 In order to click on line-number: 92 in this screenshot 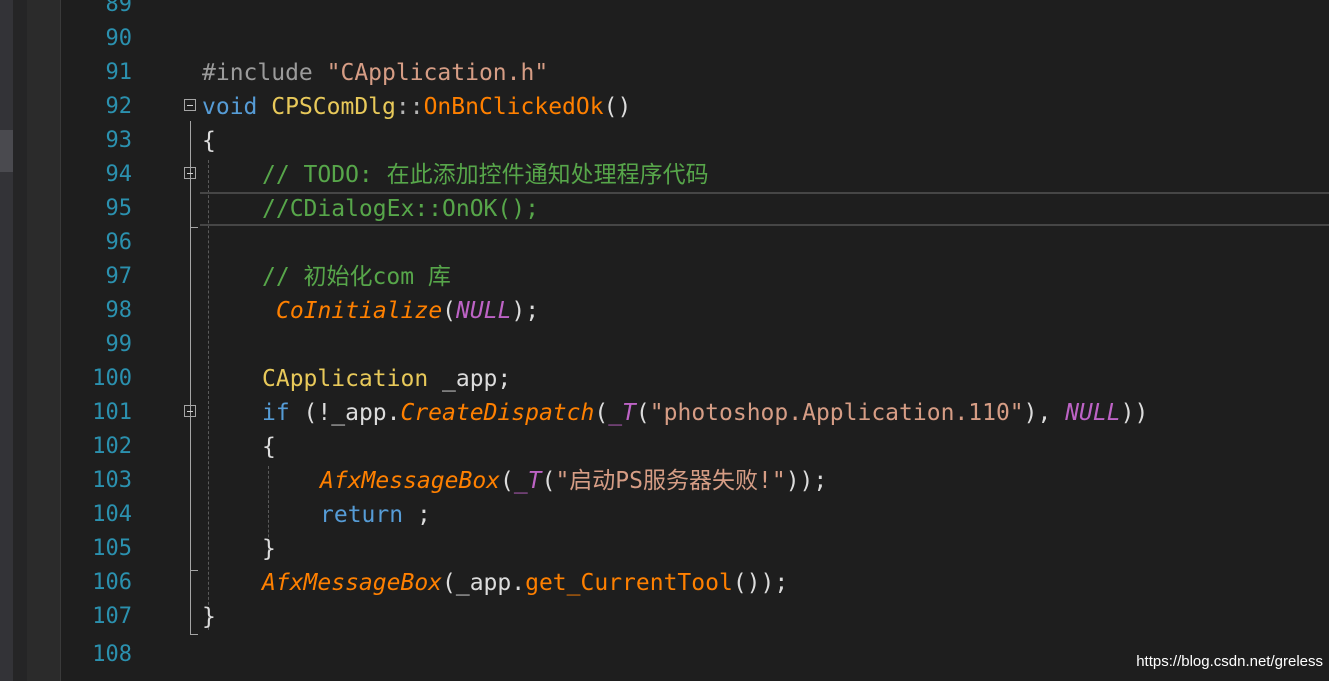, I will do `click(119, 106)`.